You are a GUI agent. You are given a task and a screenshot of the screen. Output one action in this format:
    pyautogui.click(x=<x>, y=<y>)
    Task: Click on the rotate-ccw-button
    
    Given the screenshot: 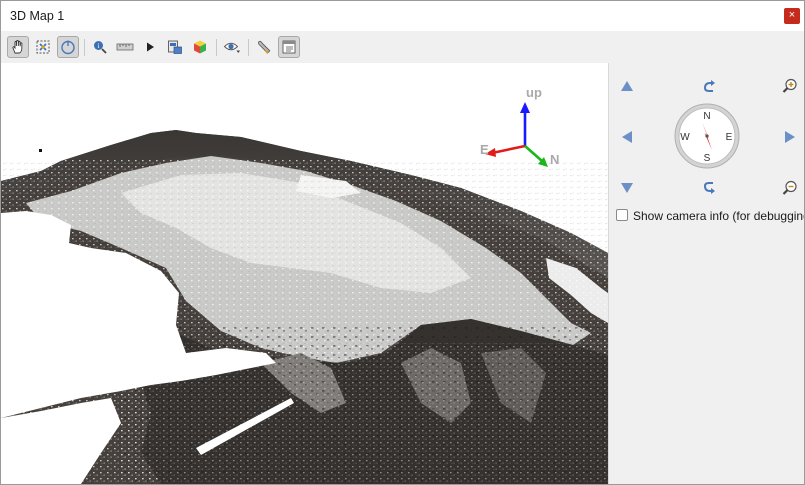 What is the action you would take?
    pyautogui.click(x=709, y=188)
    